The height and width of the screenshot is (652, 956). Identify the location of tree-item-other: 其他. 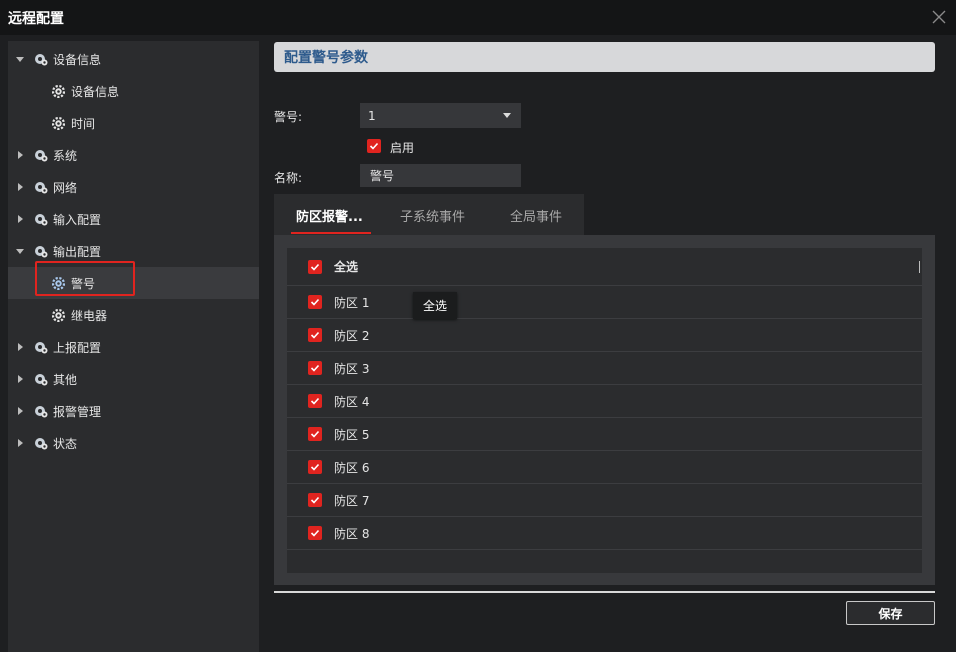
(133, 379).